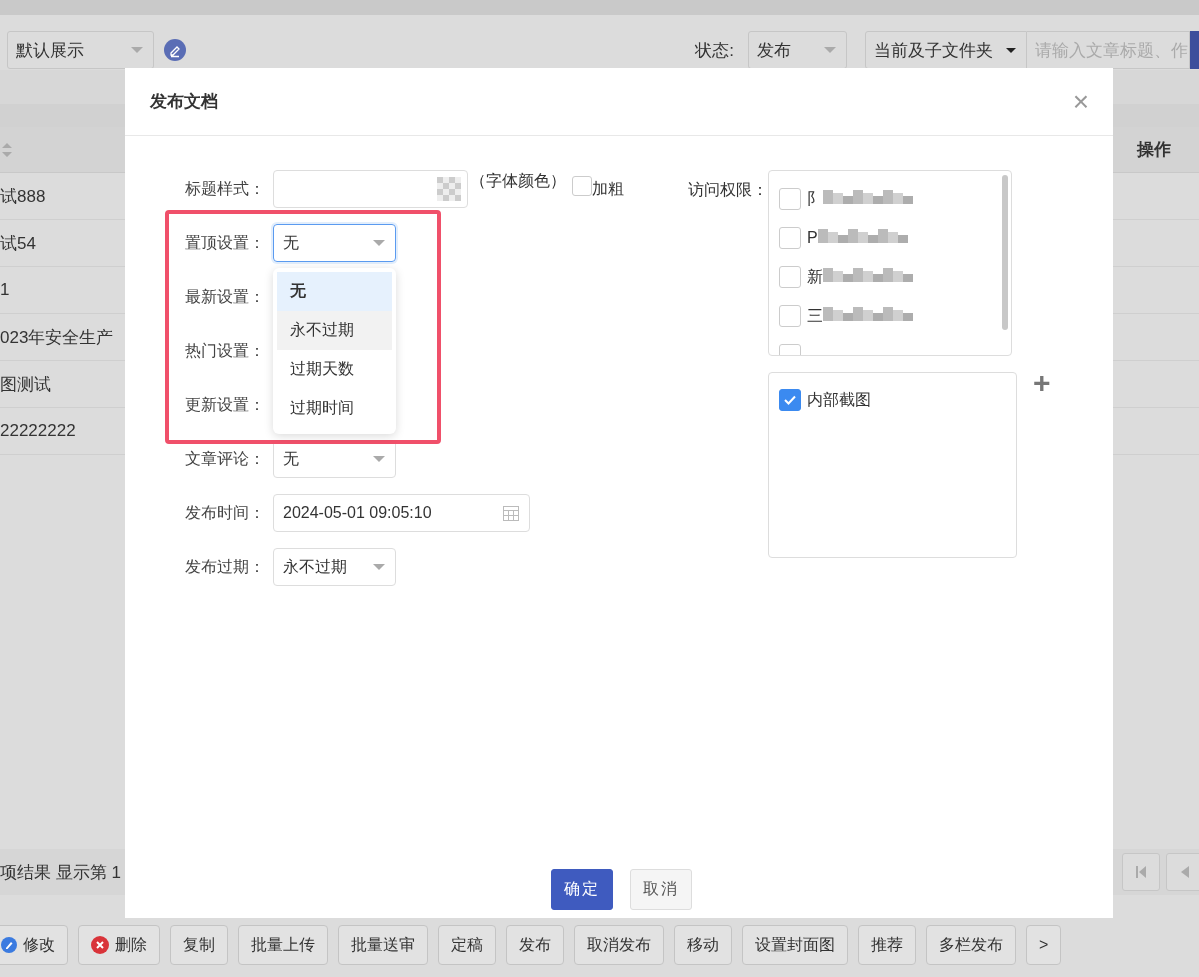  Describe the element at coordinates (1194, 50) in the screenshot. I see `side-tab` at that location.